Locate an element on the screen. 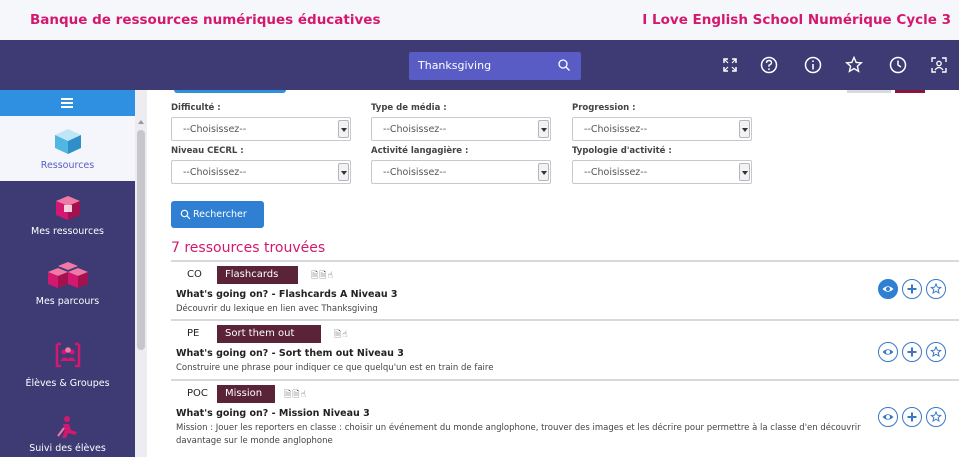  search-value: Thanksgiving is located at coordinates (455, 65).